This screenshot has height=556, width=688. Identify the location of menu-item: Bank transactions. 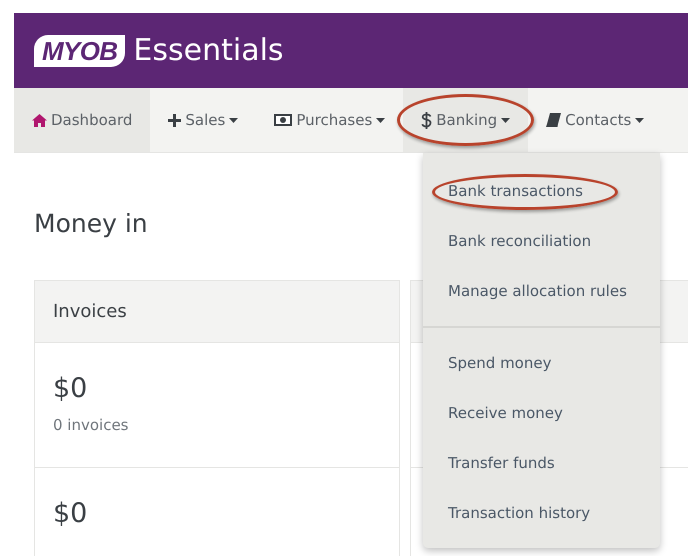
(515, 191).